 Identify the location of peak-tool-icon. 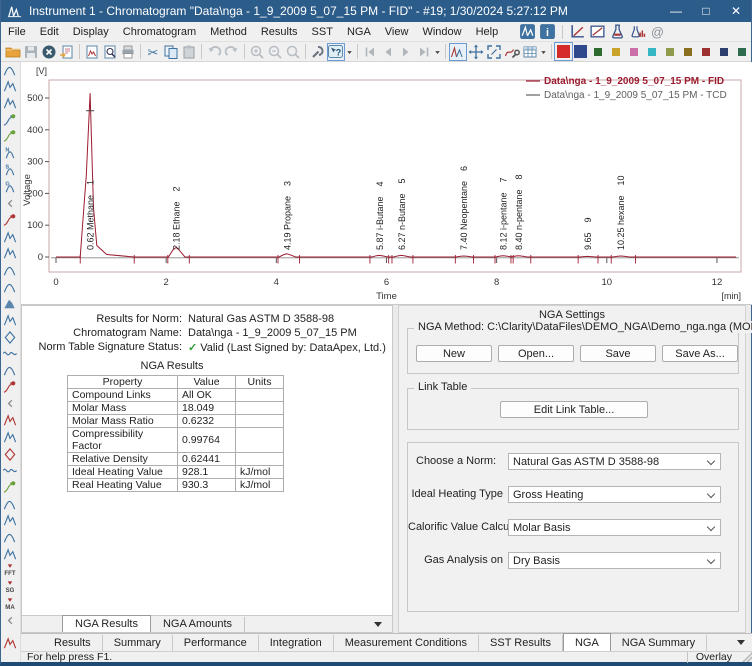
(11, 87).